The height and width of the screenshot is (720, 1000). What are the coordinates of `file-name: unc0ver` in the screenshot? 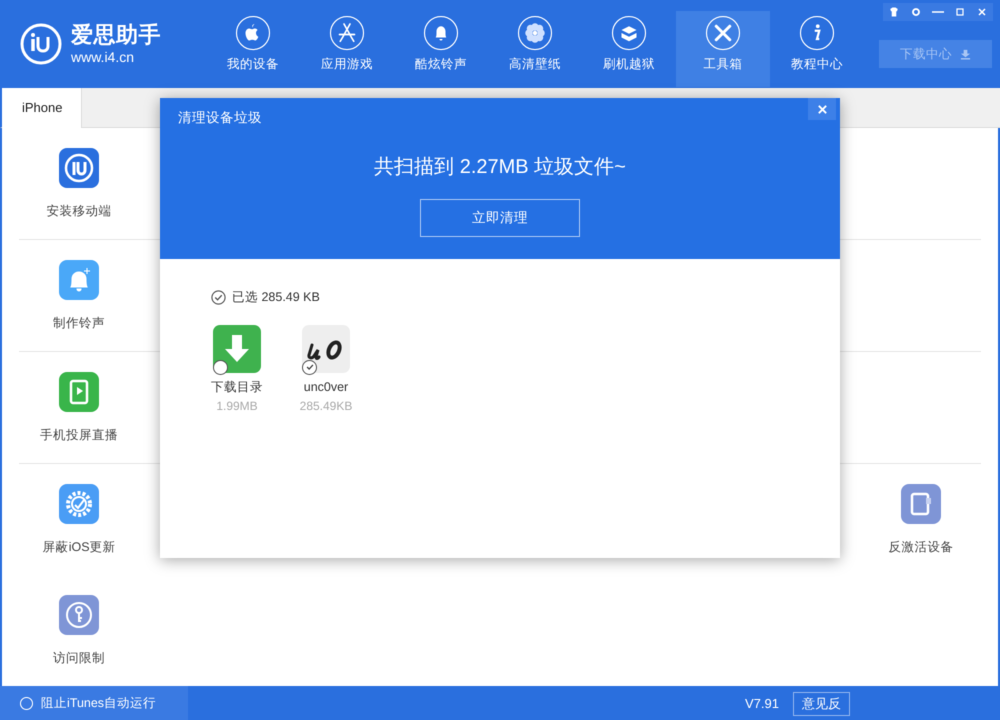 It's located at (326, 387).